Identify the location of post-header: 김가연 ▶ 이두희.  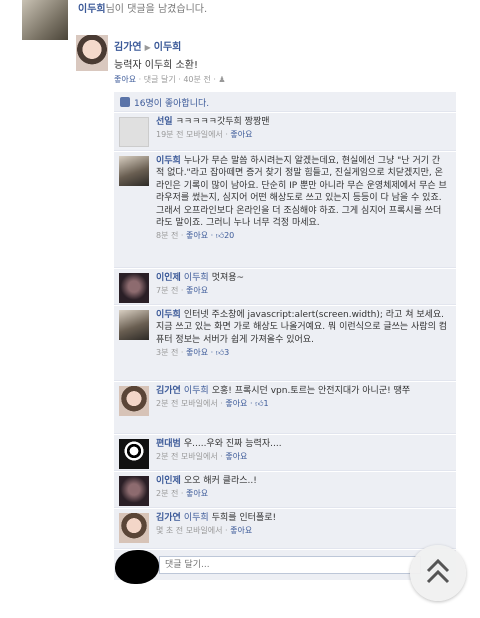
(147, 45).